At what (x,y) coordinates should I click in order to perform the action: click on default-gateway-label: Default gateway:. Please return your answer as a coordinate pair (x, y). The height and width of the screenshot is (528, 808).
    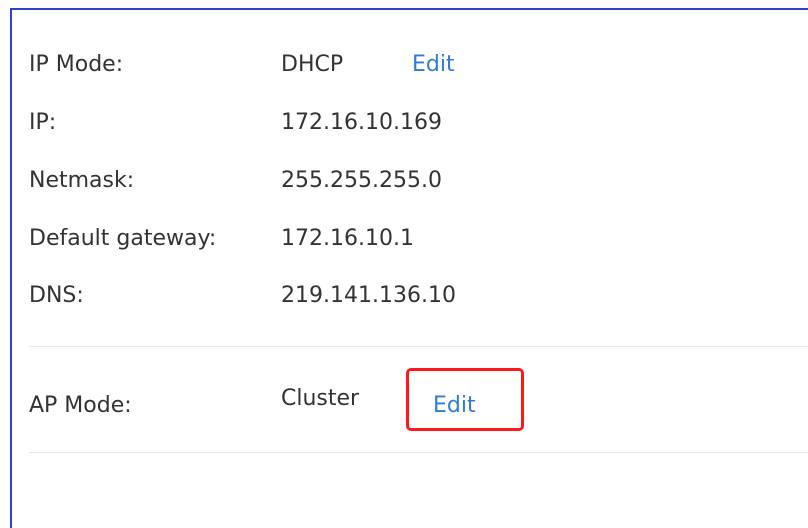
    Looking at the image, I should click on (123, 238).